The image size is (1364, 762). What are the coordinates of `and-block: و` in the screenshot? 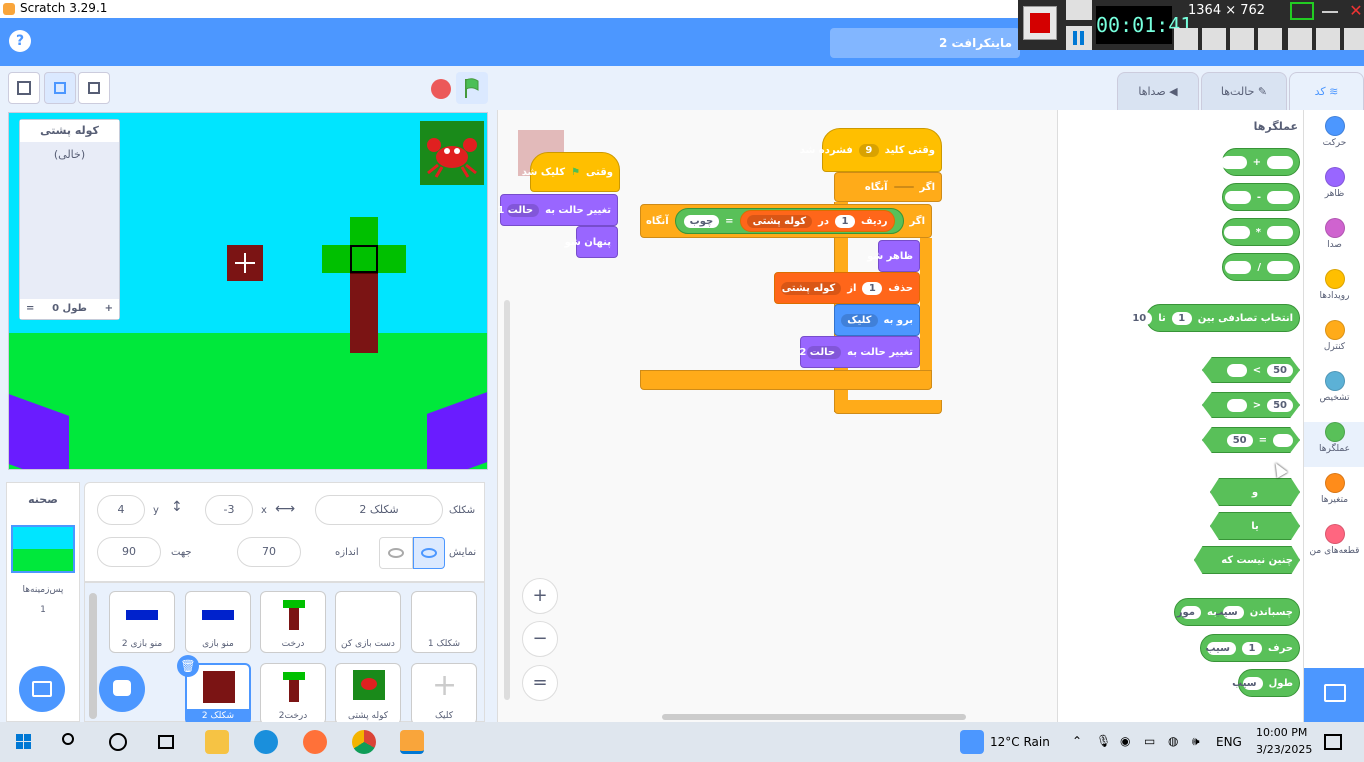 It's located at (1255, 492).